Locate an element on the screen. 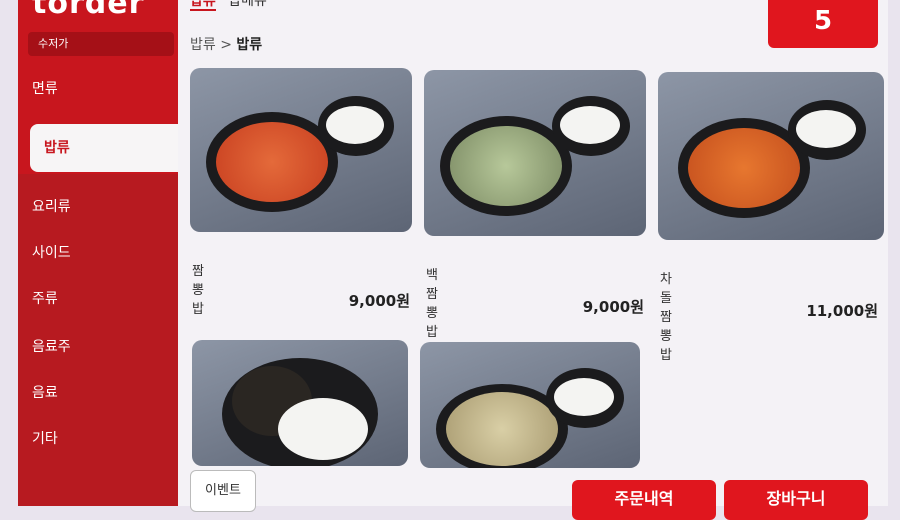 Image resolution: width=900 pixels, height=520 pixels. tab-rice-menu: 밥메뉴 is located at coordinates (247, 4).